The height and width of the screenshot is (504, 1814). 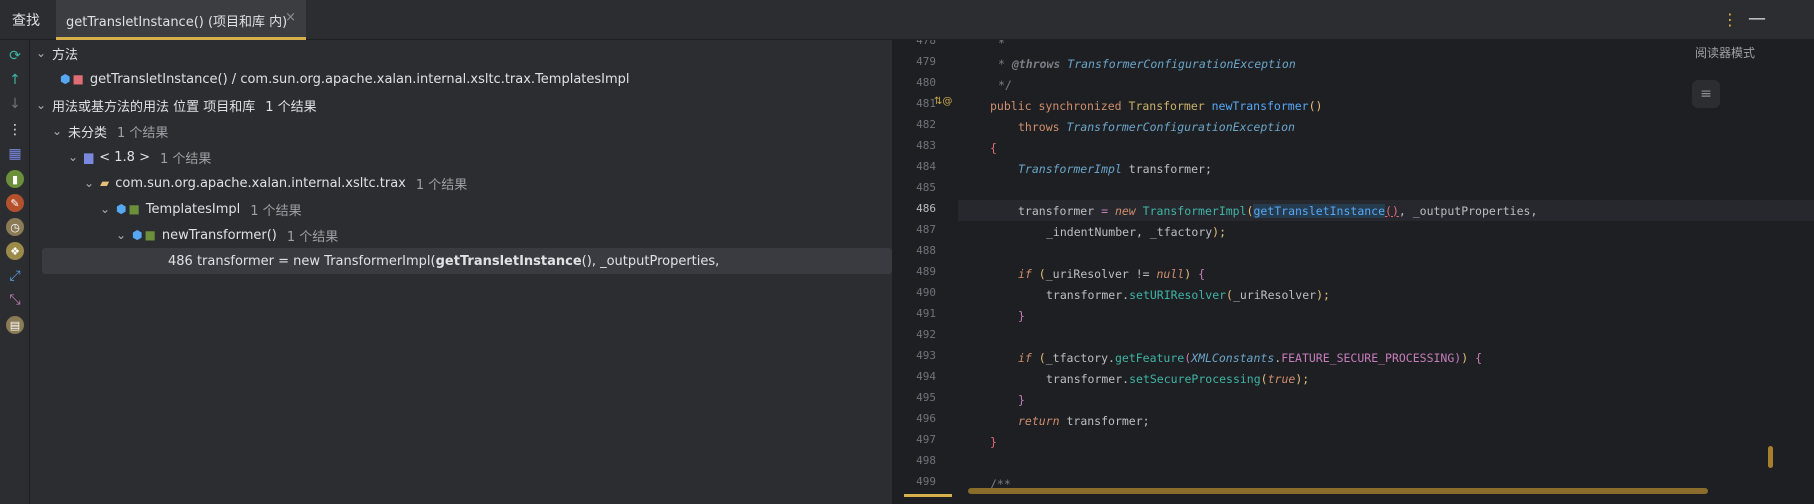 I want to click on line-number: 485, so click(x=926, y=187).